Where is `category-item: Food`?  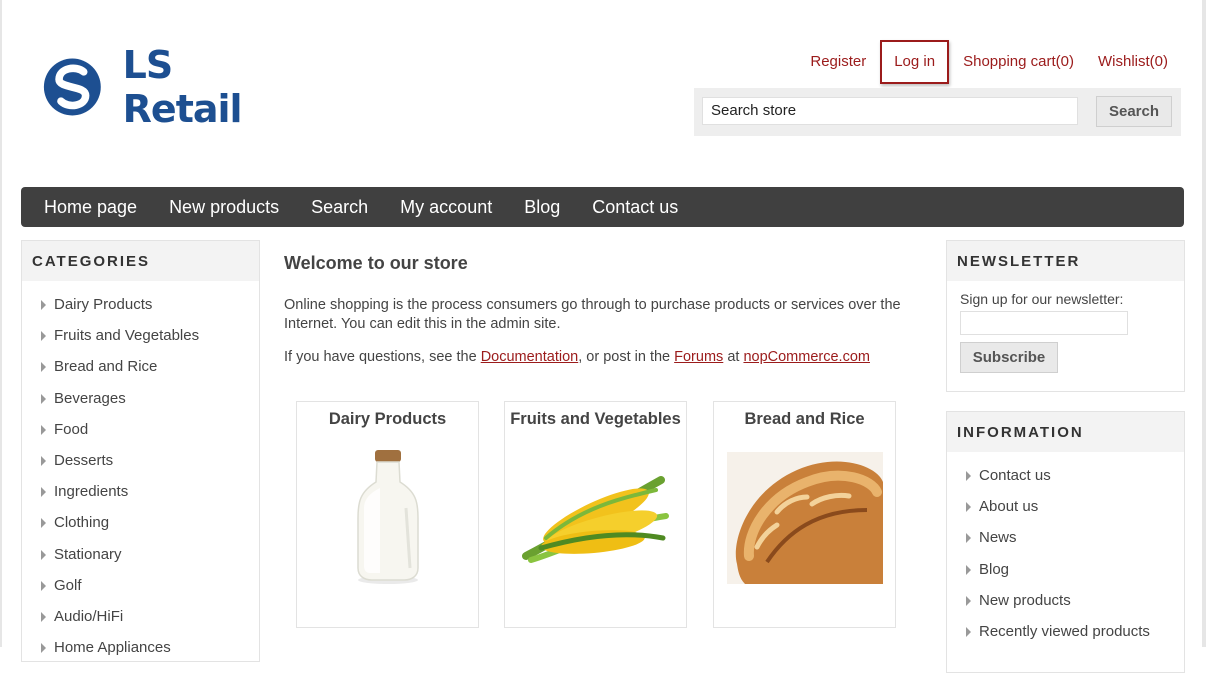 category-item: Food is located at coordinates (140, 429).